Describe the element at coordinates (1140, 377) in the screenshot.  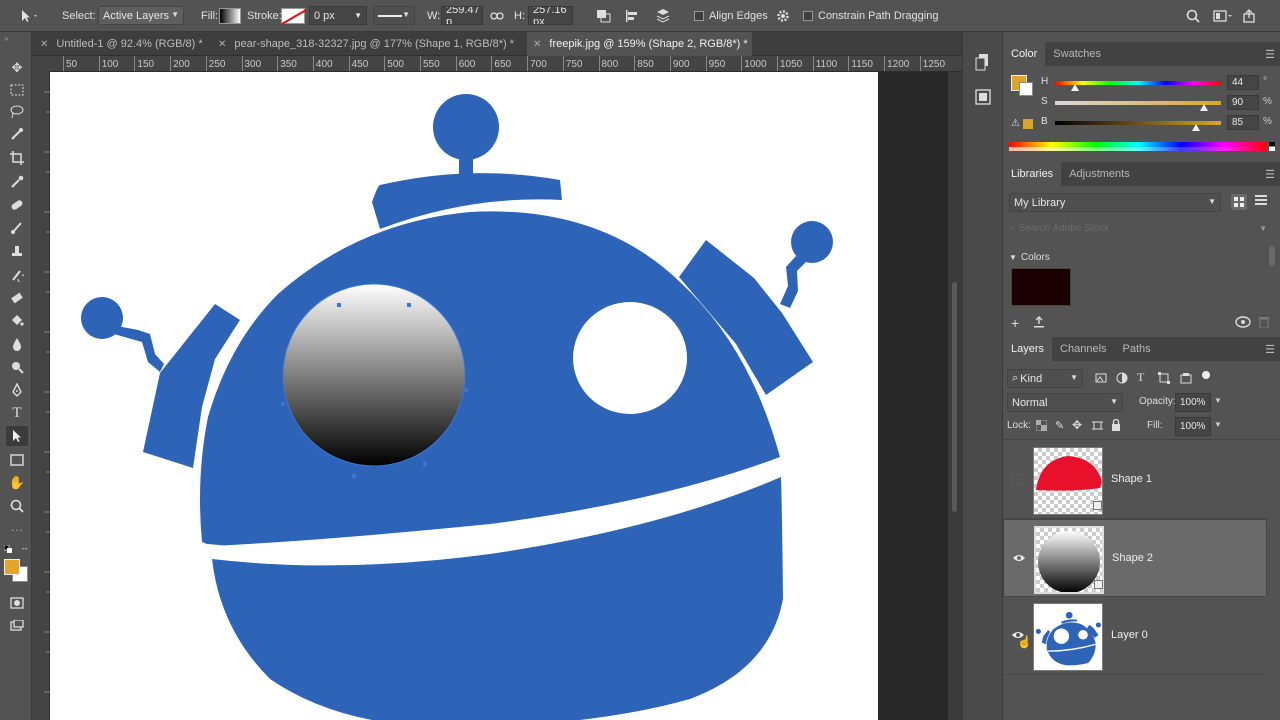
I see `filter-type-icon: T` at that location.